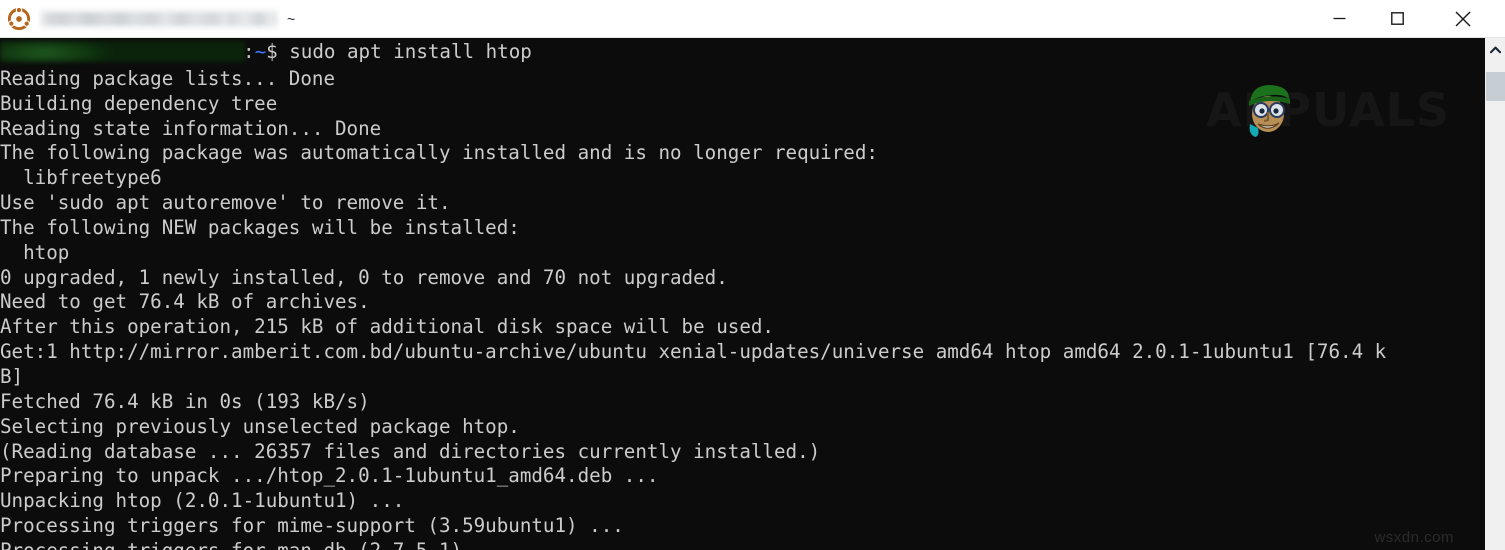  Describe the element at coordinates (225, 203) in the screenshot. I see `terminal-line: Use 'sudo apt autoremove' to remove it.` at that location.